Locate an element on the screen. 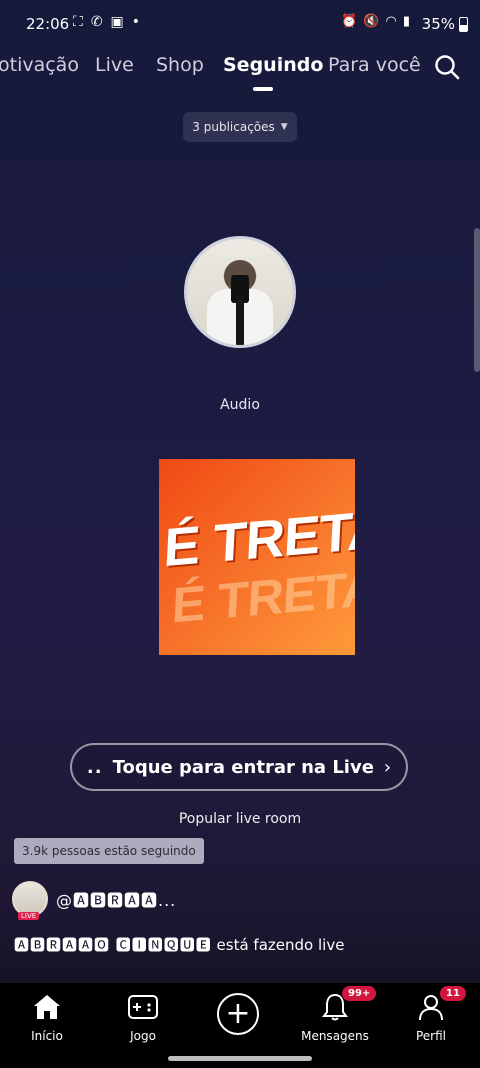  battery-percent: 35% is located at coordinates (438, 24).